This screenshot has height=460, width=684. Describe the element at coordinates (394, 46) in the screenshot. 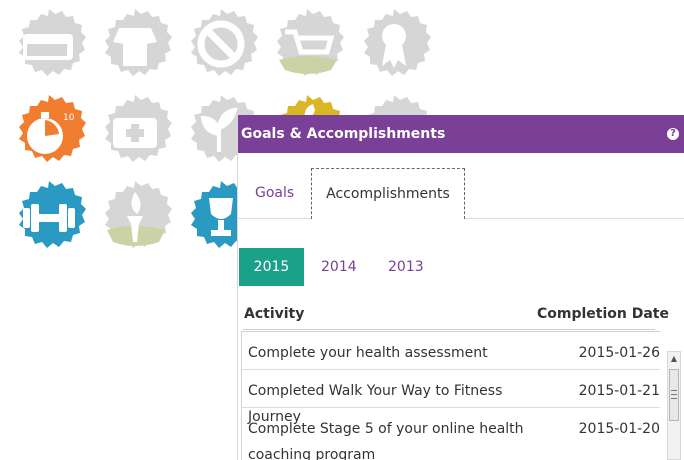

I see `ribbon-icon` at that location.